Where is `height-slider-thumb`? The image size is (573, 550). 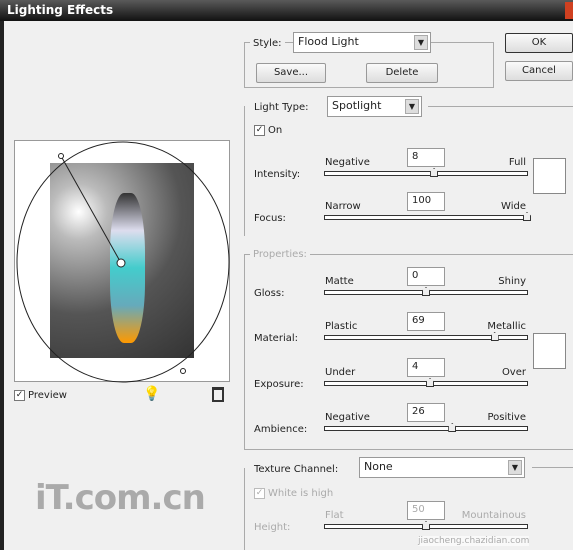
height-slider-thumb is located at coordinates (426, 525).